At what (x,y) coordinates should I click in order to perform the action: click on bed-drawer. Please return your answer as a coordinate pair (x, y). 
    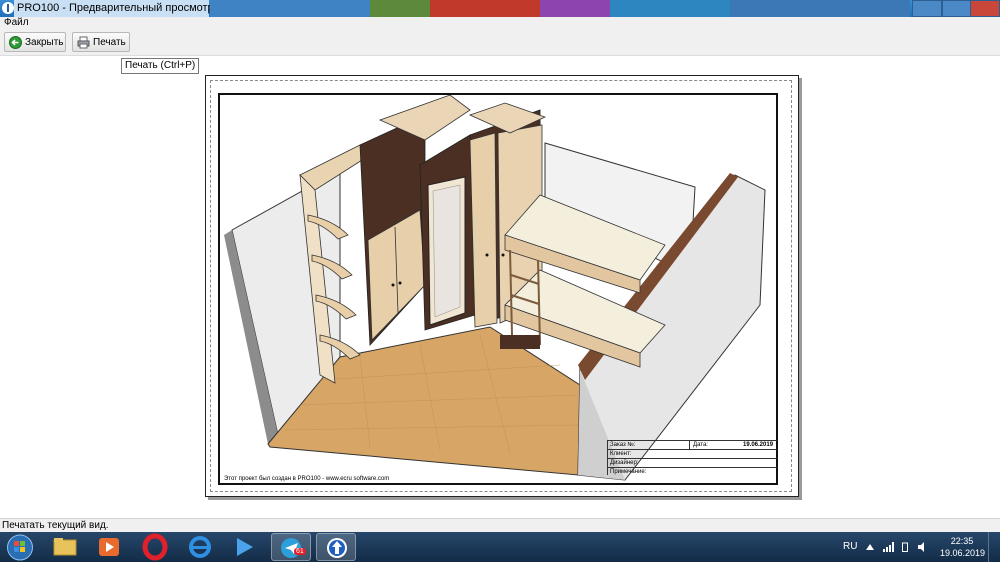
    Looking at the image, I should click on (520, 342).